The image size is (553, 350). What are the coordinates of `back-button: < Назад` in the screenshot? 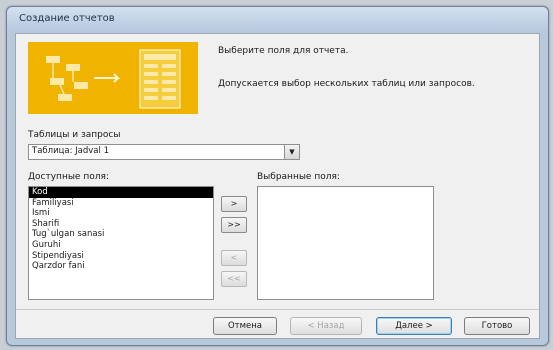 It's located at (326, 326).